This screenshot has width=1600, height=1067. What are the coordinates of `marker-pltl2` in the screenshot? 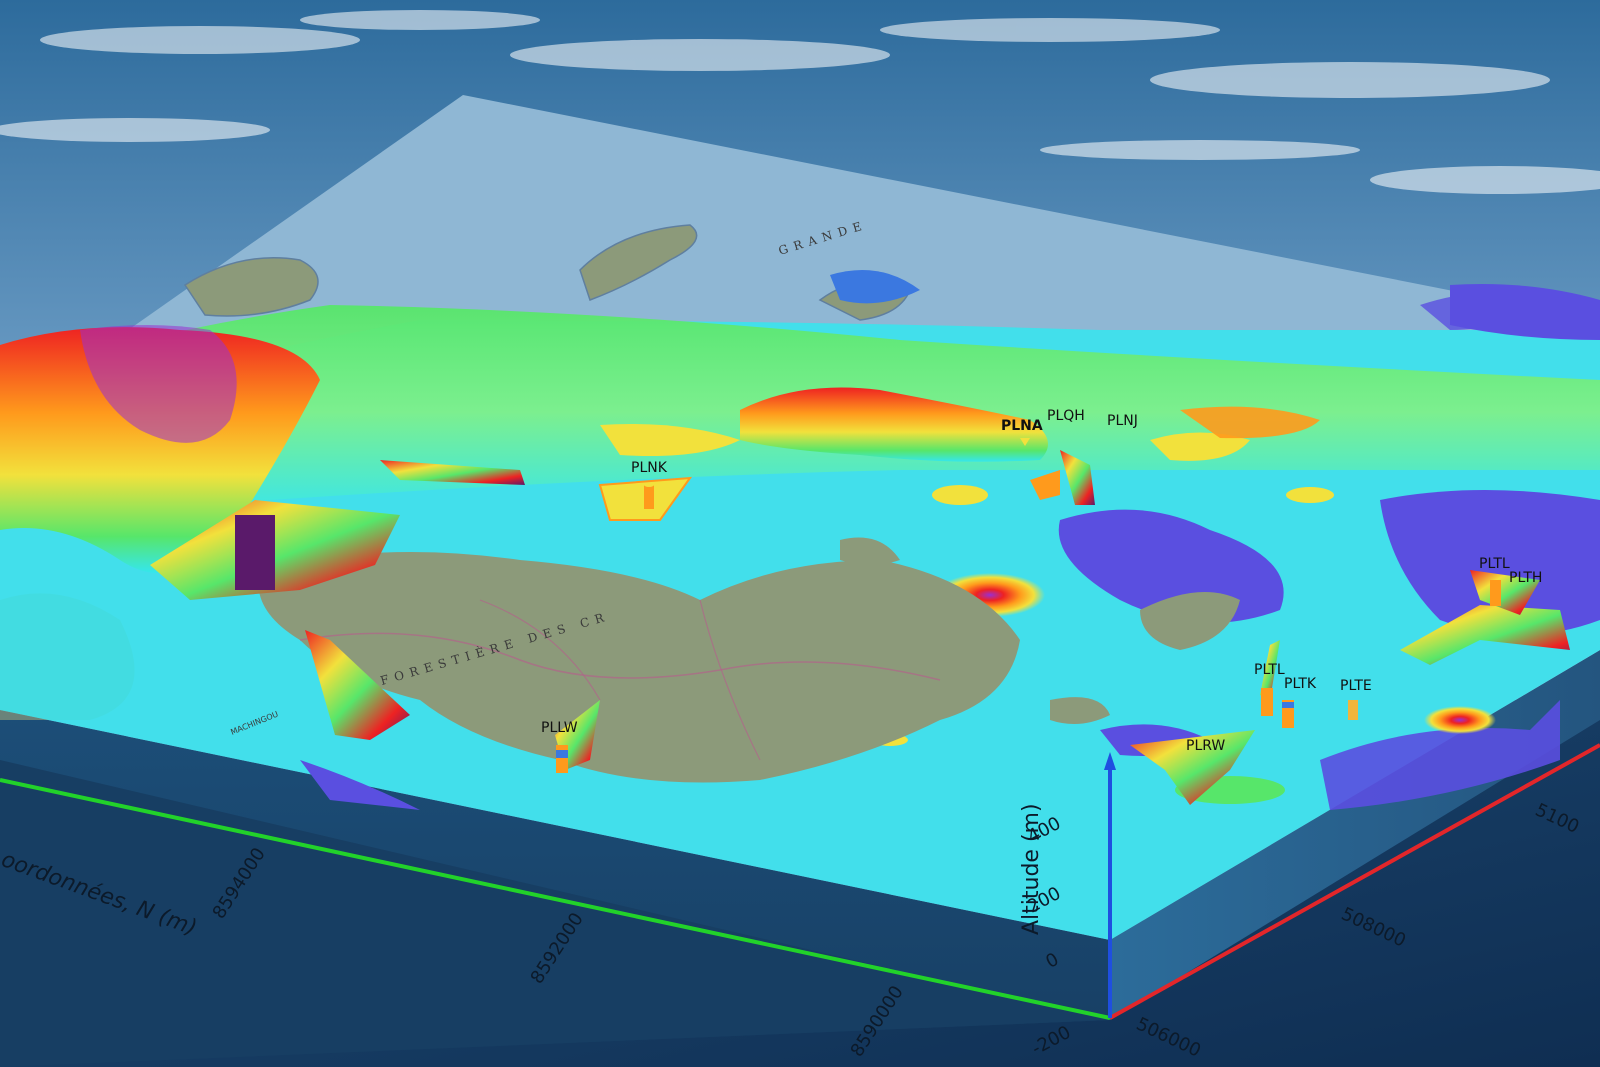 It's located at (1267, 702).